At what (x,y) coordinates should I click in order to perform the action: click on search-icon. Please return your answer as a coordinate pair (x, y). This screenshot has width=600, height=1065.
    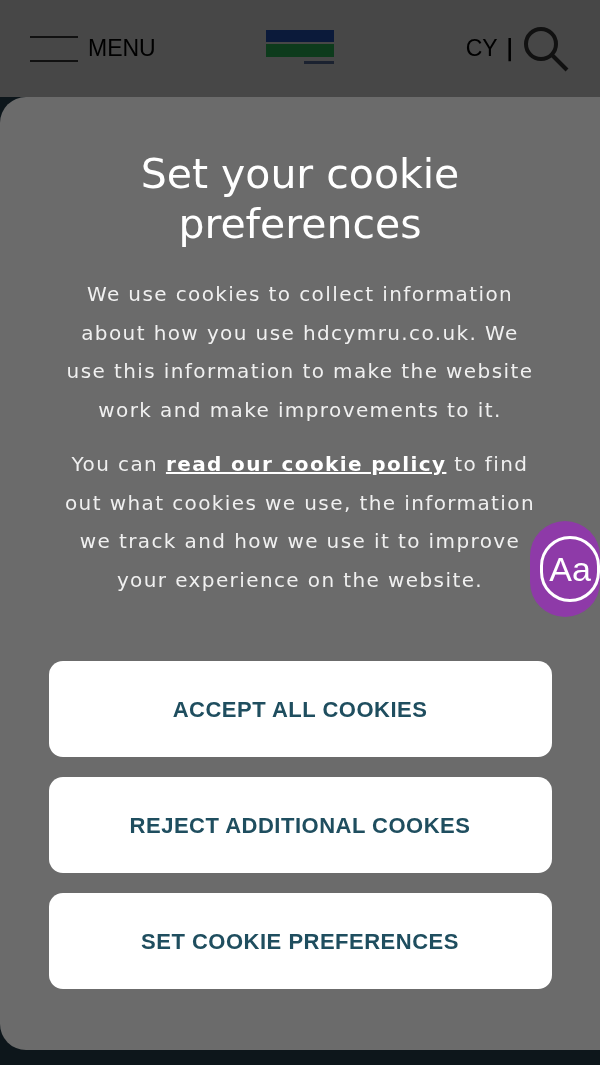
    Looking at the image, I should click on (546, 48).